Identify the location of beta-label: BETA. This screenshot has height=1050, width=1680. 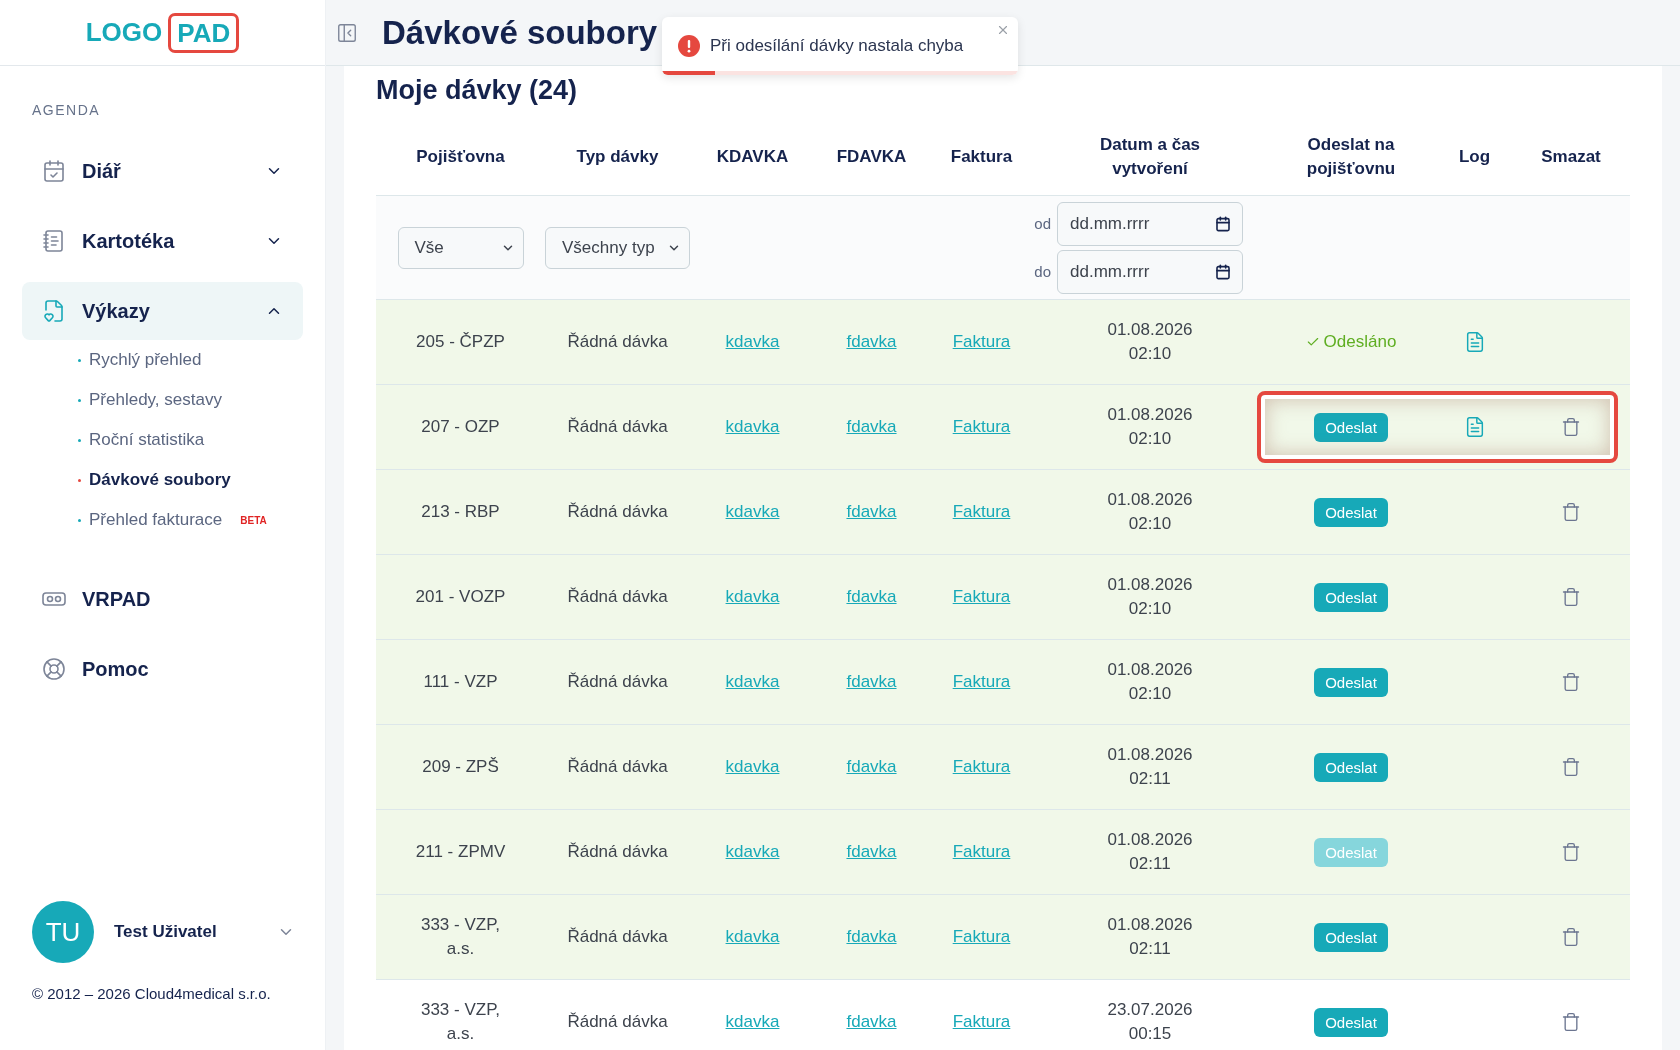
(253, 520).